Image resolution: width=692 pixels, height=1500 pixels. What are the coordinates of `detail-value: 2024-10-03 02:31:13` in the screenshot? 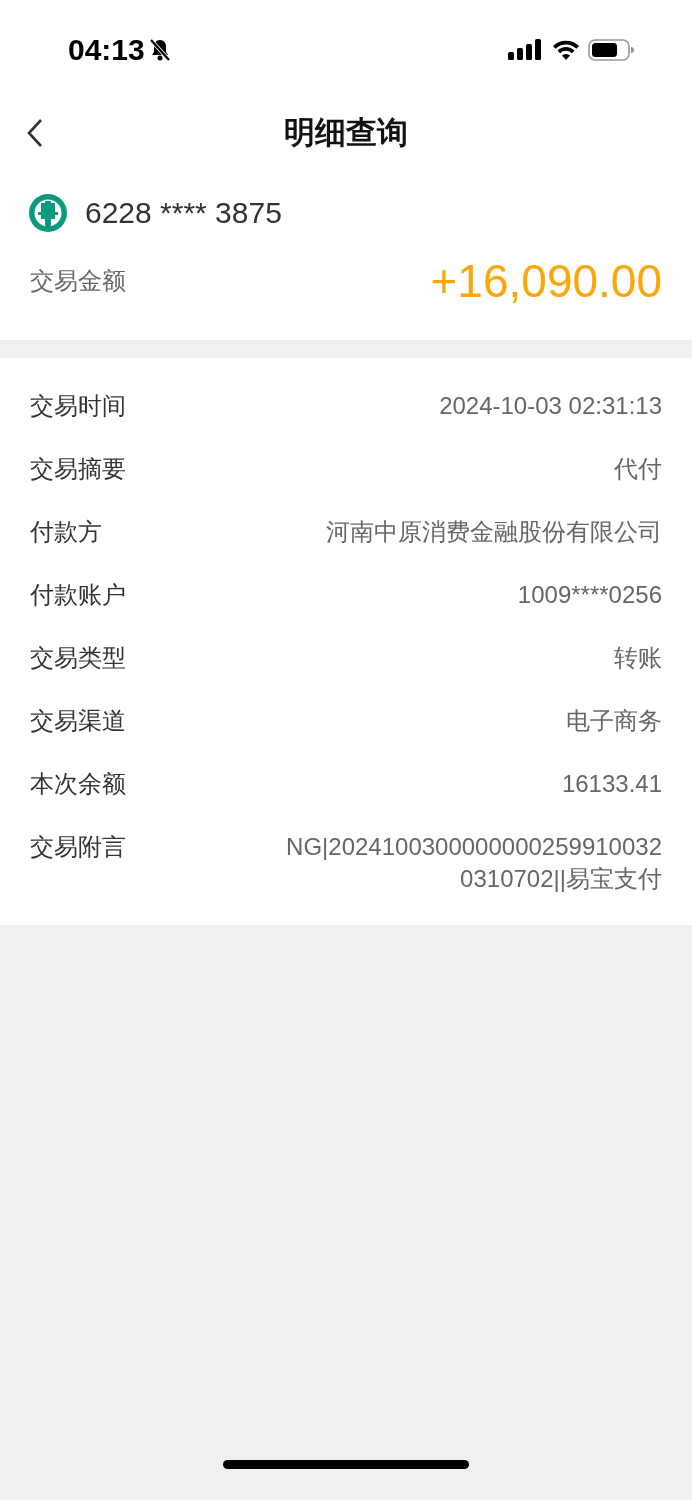 It's located at (550, 406).